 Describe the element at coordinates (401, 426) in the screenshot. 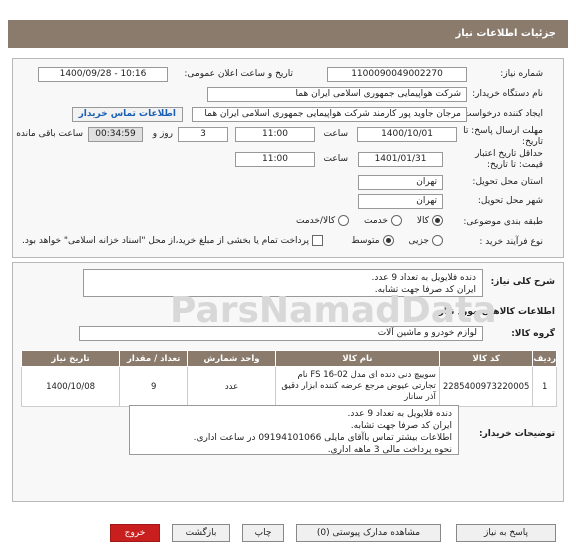

I see `notes-line: ایران کد صرفا جهت تشابه.` at that location.